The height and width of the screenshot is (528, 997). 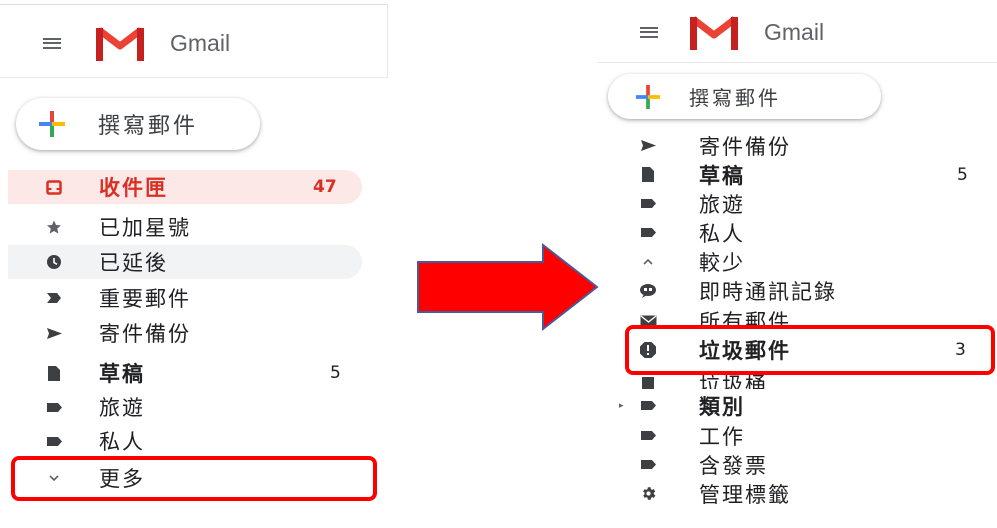 What do you see at coordinates (648, 262) in the screenshot?
I see `chevron-up-icon` at bounding box center [648, 262].